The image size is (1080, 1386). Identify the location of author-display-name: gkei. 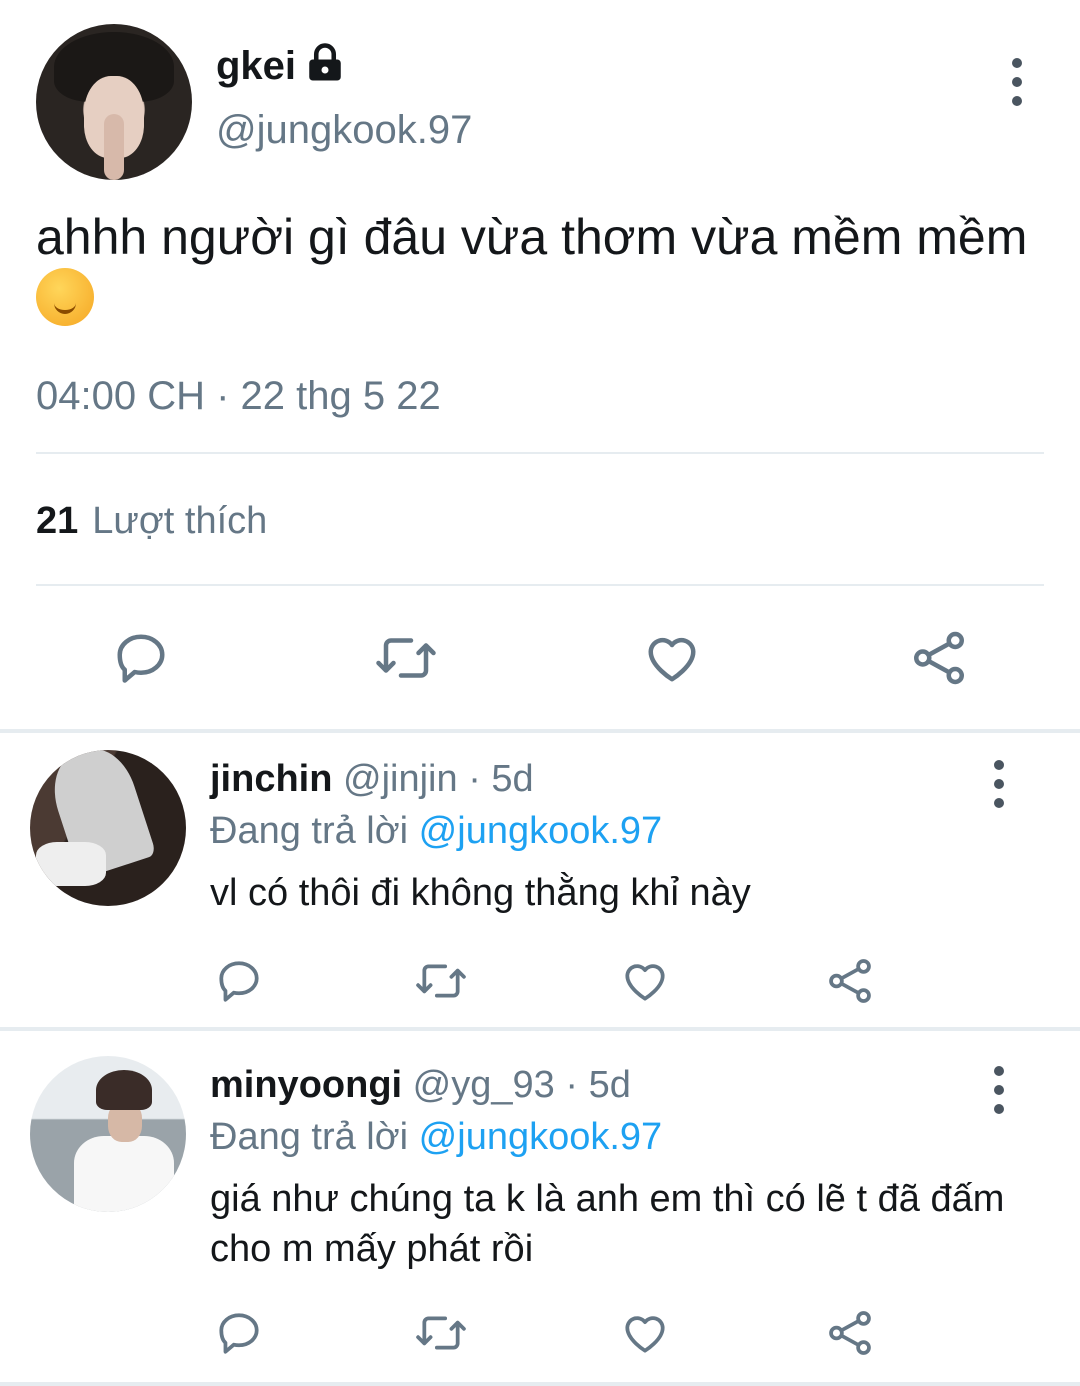
(256, 66).